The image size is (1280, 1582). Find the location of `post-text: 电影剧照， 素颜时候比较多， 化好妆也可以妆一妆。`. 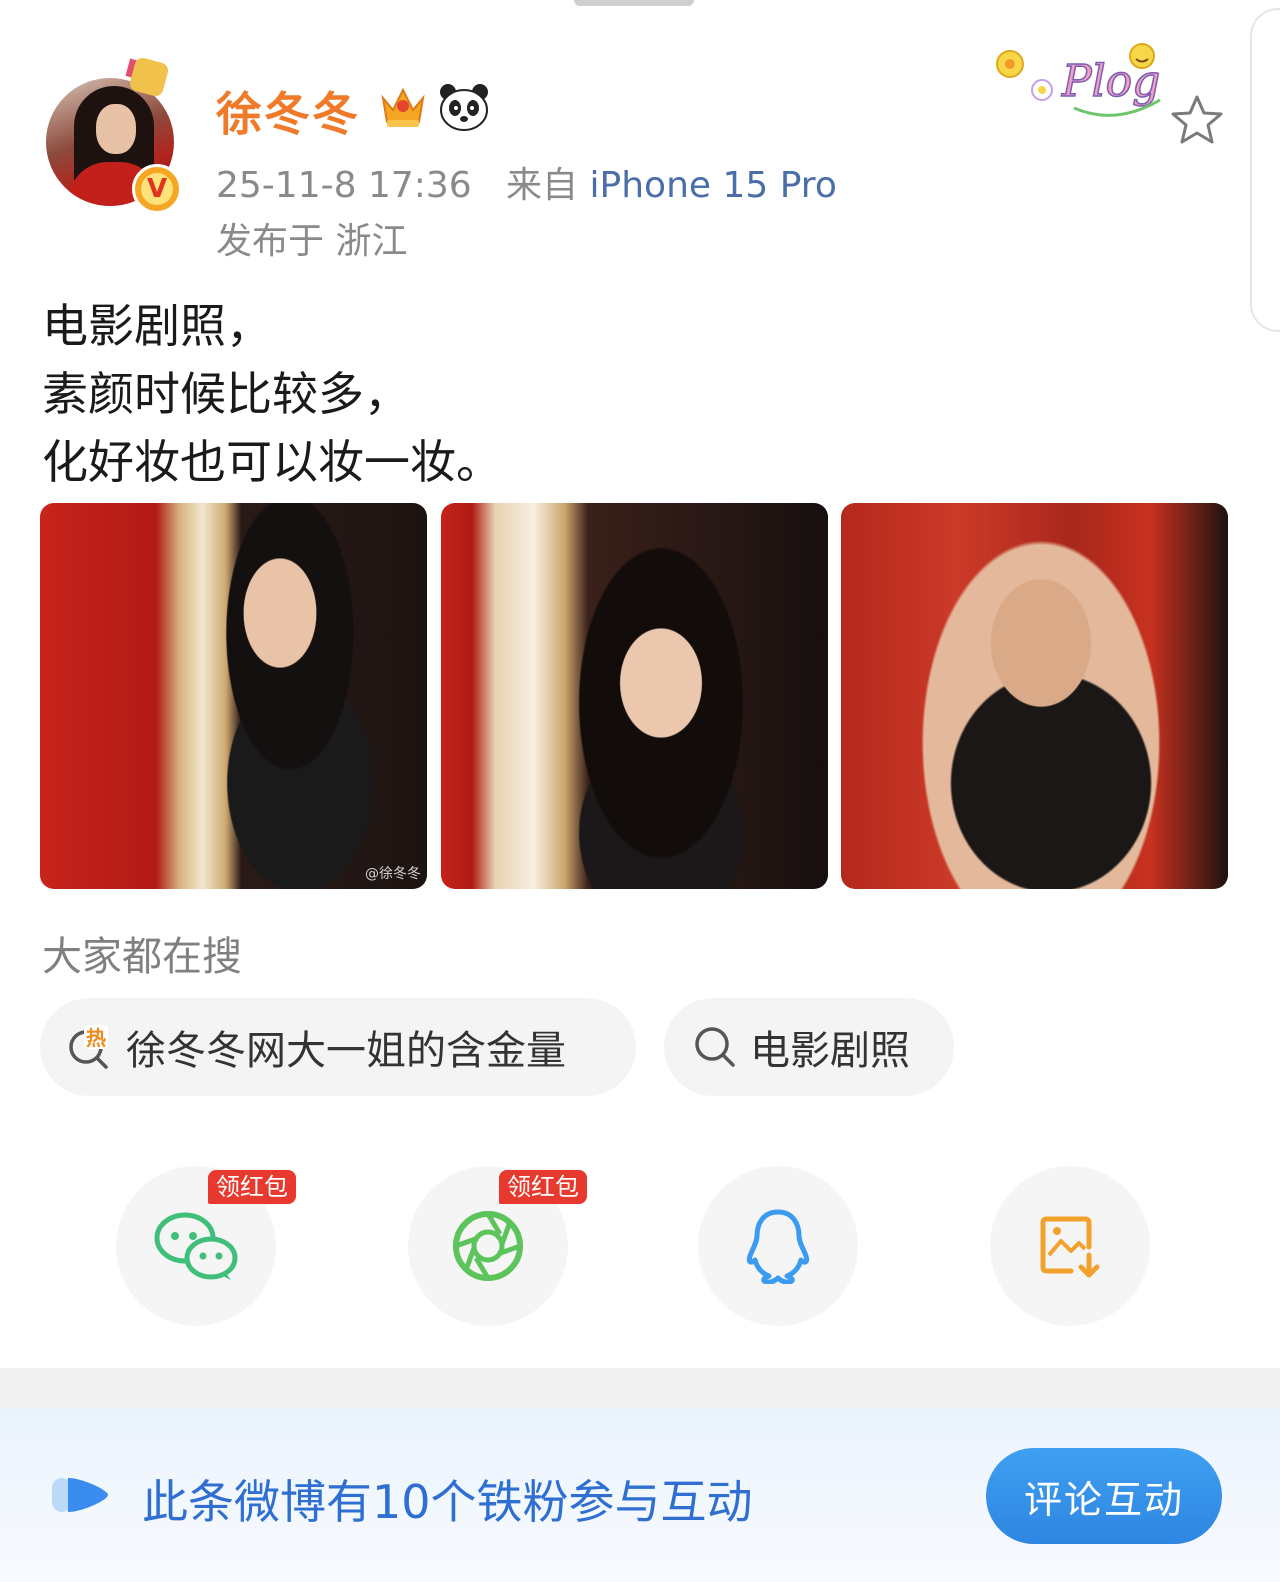

post-text: 电影剧照， 素颜时候比较多， 化好妆也可以妆一妆。 is located at coordinates (272, 394).